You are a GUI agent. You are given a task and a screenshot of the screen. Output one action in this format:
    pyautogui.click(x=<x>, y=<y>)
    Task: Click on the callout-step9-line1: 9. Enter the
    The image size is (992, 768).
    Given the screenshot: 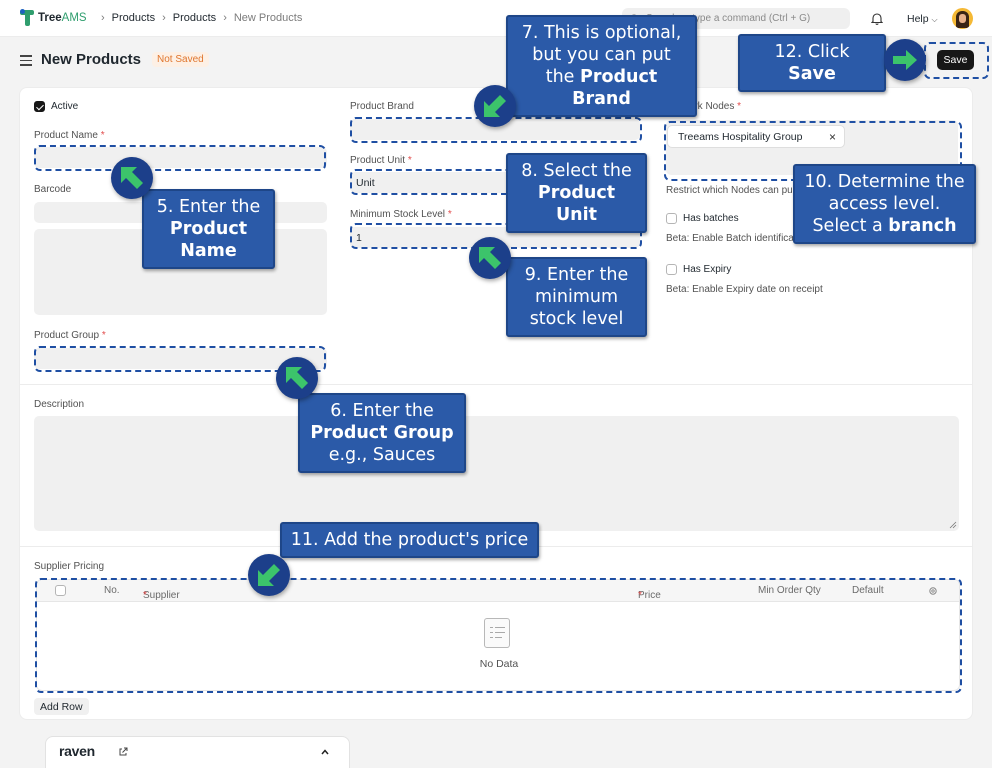 What is the action you would take?
    pyautogui.click(x=576, y=275)
    